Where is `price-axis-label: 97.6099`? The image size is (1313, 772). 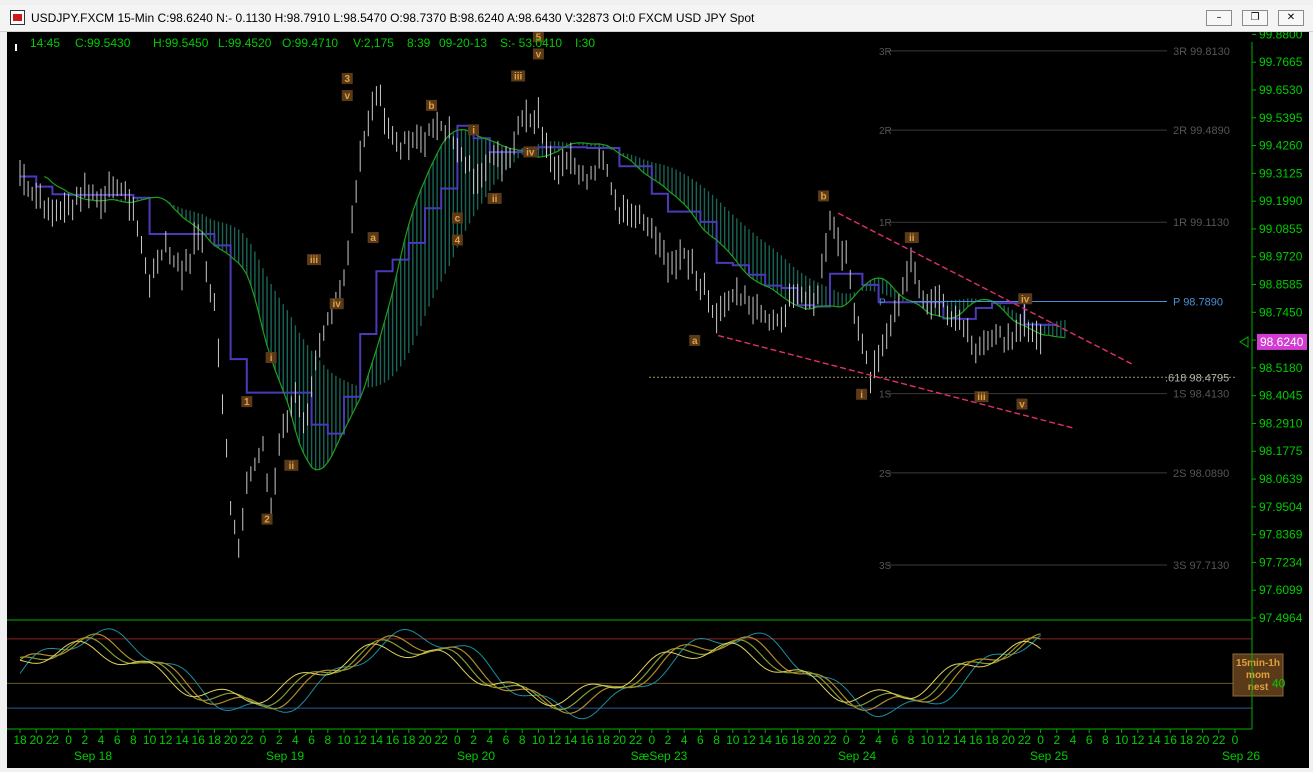
price-axis-label: 97.6099 is located at coordinates (1281, 590).